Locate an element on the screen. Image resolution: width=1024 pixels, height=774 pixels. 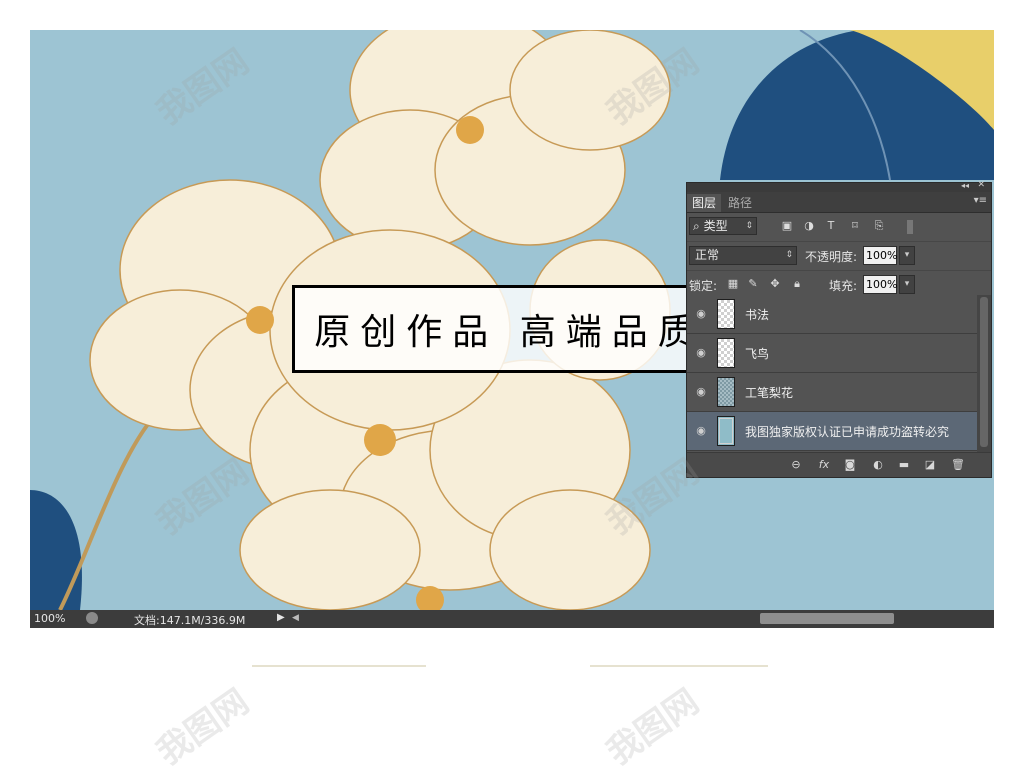
filter-row: ⌕ 类型 ⇕ ▣ ◑ T ⌑ ⎘ is located at coordinates (839, 227).